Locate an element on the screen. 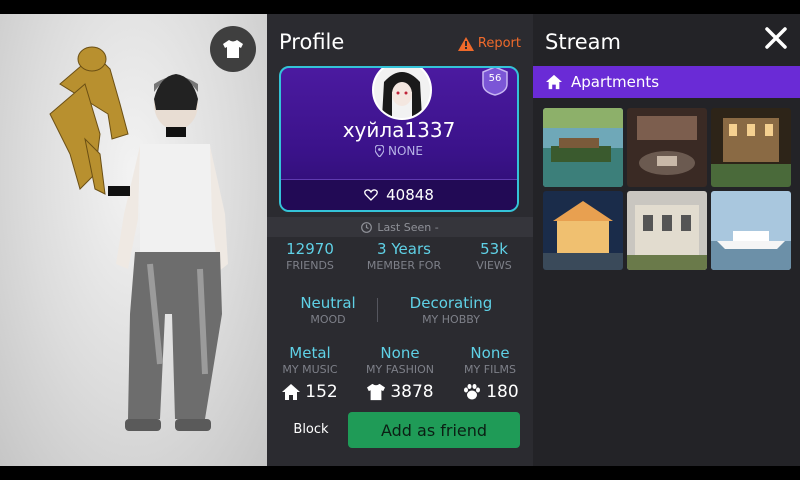 The width and height of the screenshot is (800, 480). wardrobe-button is located at coordinates (233, 49).